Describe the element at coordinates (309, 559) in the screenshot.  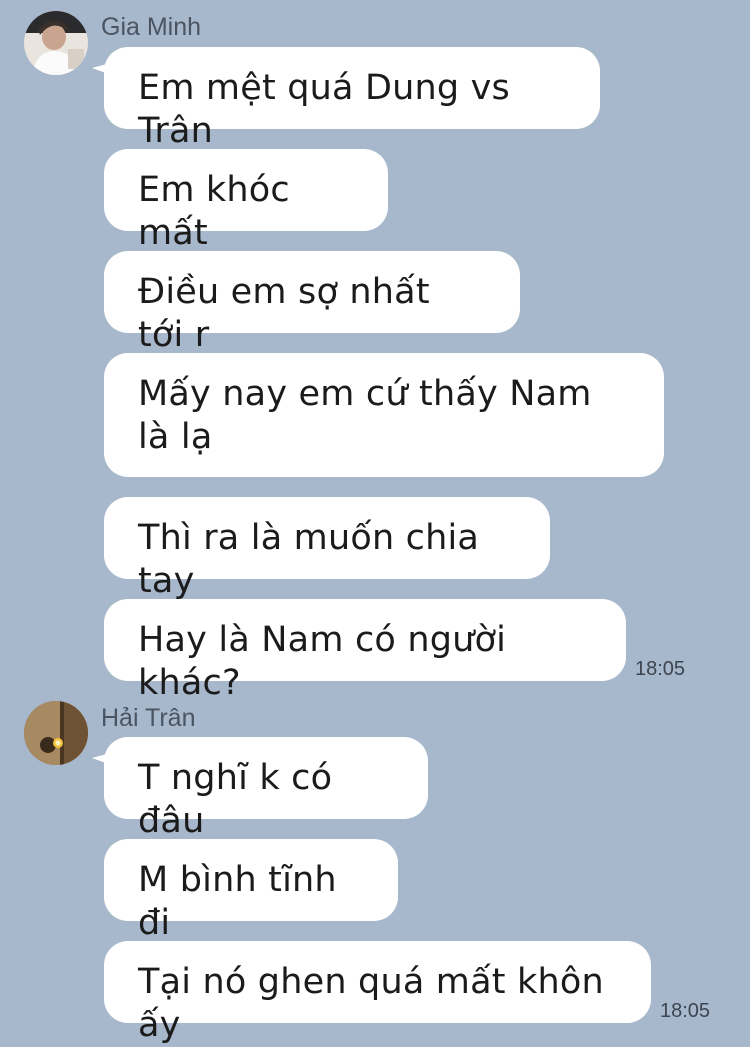
I see `message-text: Thì ra là muốn chia tay` at that location.